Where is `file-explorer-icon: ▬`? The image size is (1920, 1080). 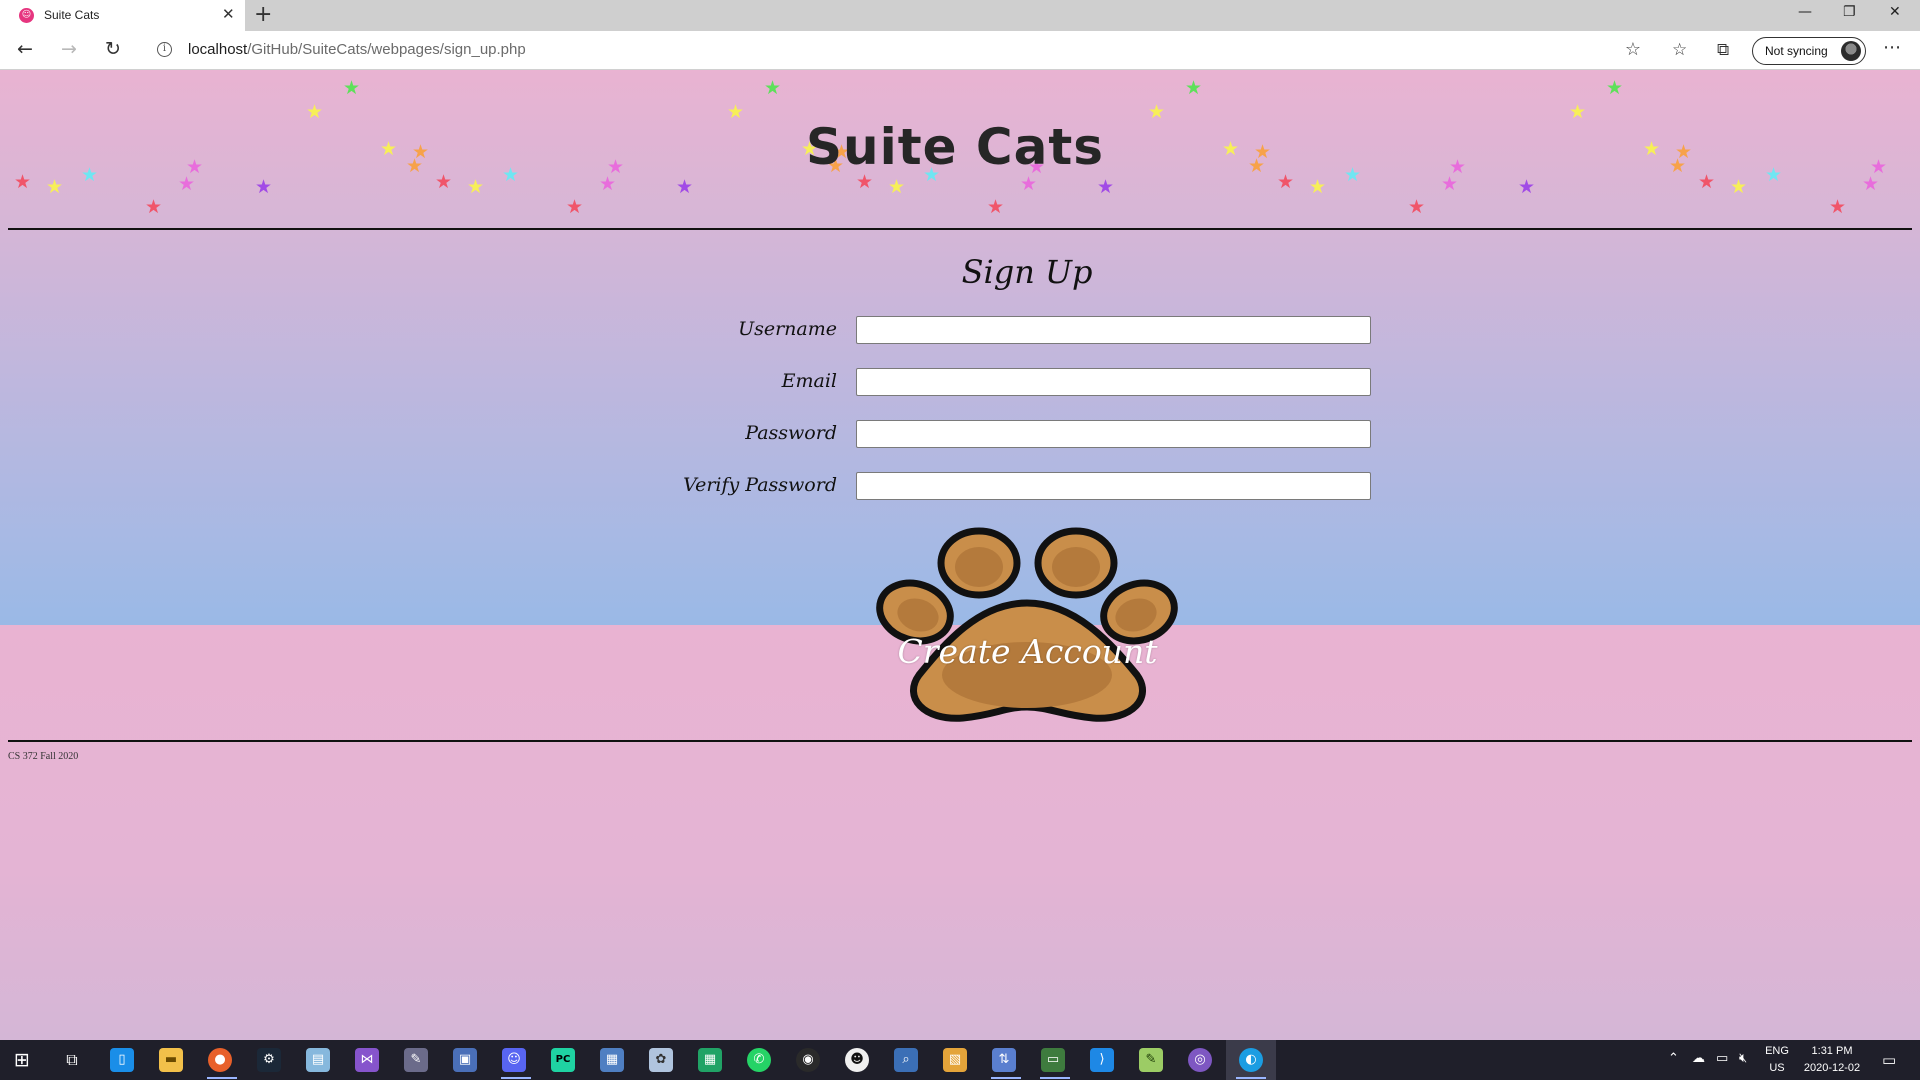 file-explorer-icon: ▬ is located at coordinates (171, 1060).